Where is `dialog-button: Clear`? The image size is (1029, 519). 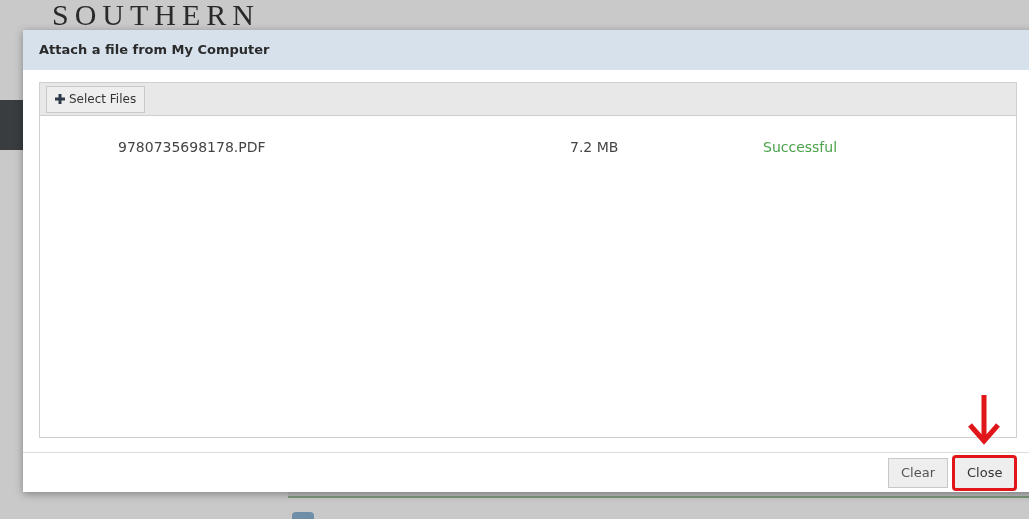
dialog-button: Clear is located at coordinates (918, 472).